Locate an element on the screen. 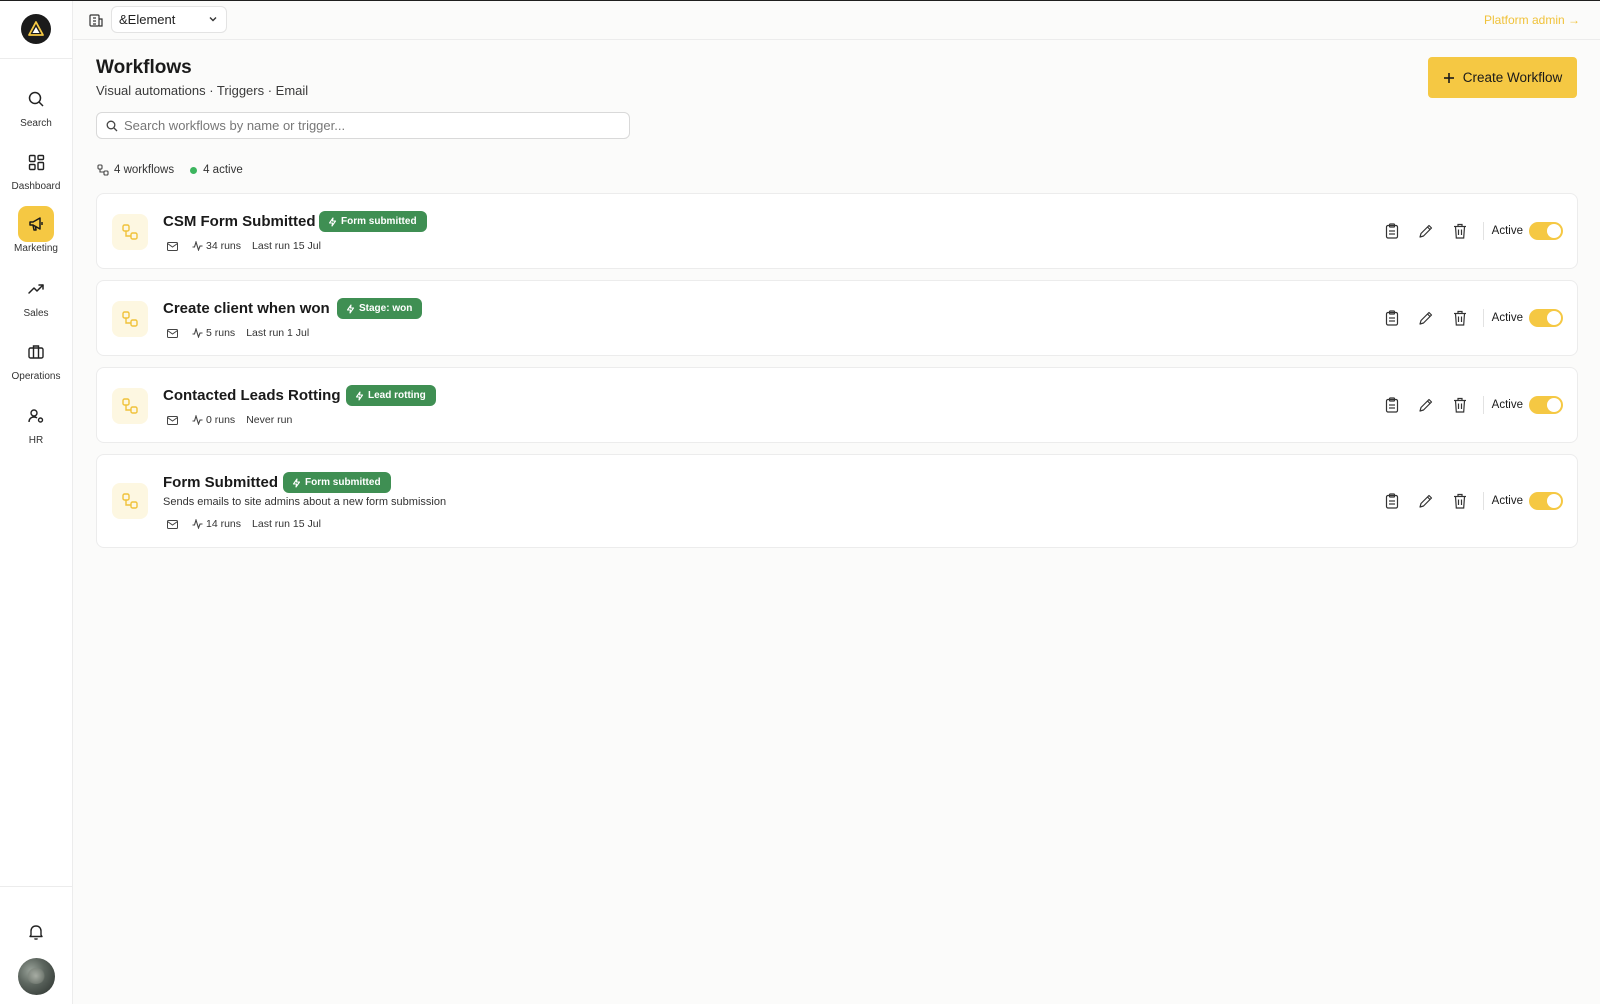  search-input is located at coordinates (374, 125).